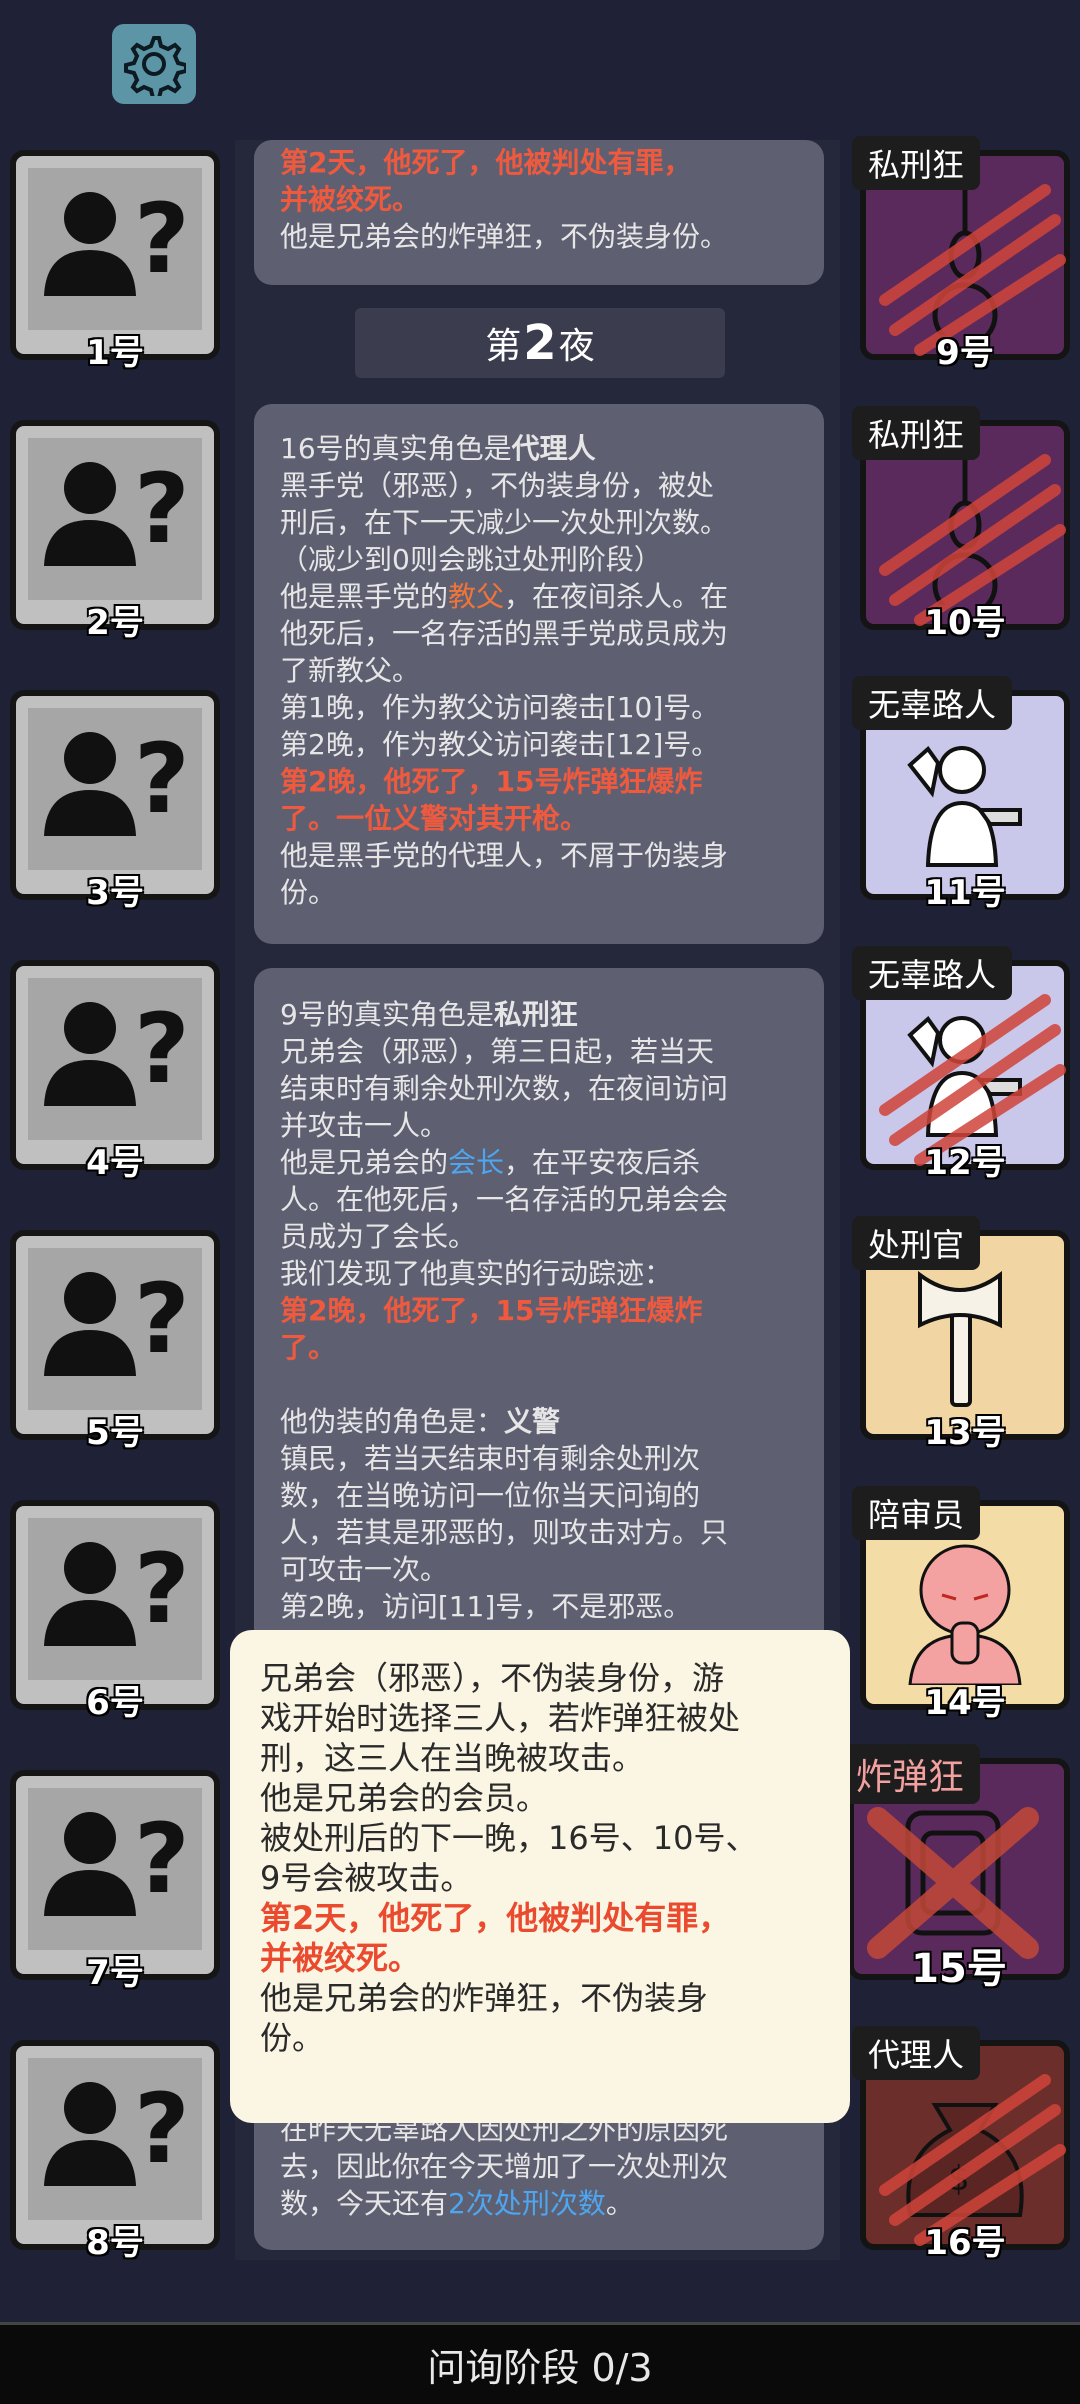 This screenshot has width=1080, height=2404. I want to click on role-card: 无辜路人 11号, so click(961, 794).